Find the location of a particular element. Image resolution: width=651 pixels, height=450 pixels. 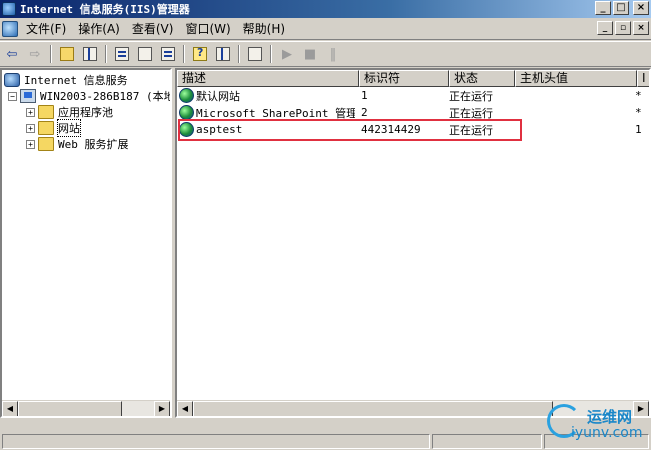

tree-label-websites: 网站 is located at coordinates (69, 128).